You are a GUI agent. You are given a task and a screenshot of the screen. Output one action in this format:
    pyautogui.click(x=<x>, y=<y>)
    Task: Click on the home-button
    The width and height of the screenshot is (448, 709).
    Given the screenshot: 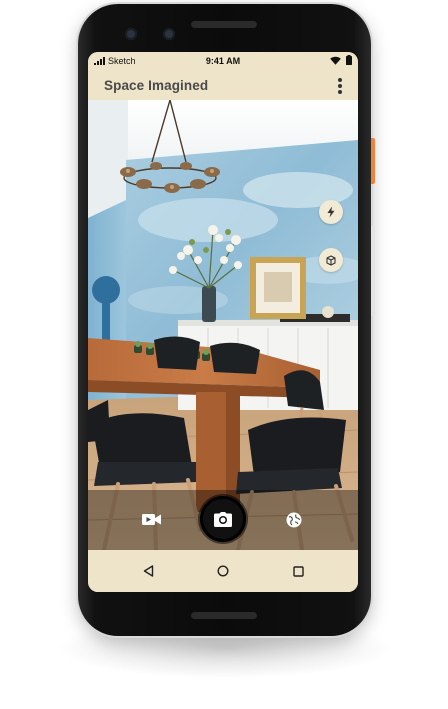 What is the action you would take?
    pyautogui.click(x=223, y=571)
    